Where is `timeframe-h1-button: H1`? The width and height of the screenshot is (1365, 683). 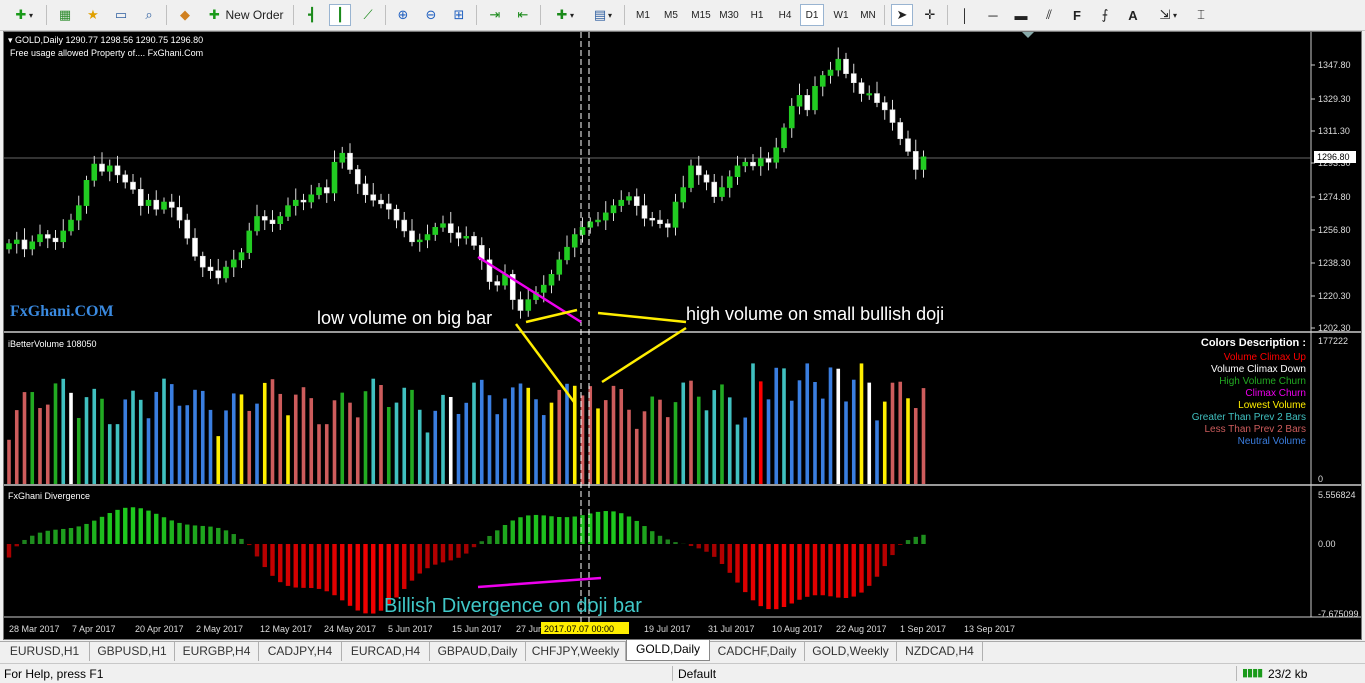
timeframe-h1-button: H1 is located at coordinates (757, 15).